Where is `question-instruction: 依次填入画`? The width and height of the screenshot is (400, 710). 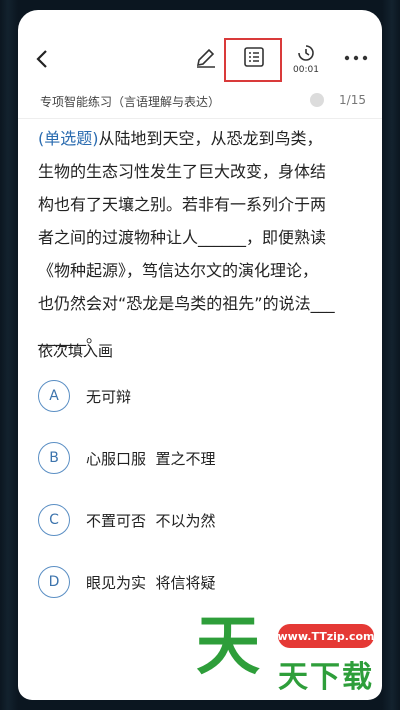 question-instruction: 依次填入画 is located at coordinates (76, 351).